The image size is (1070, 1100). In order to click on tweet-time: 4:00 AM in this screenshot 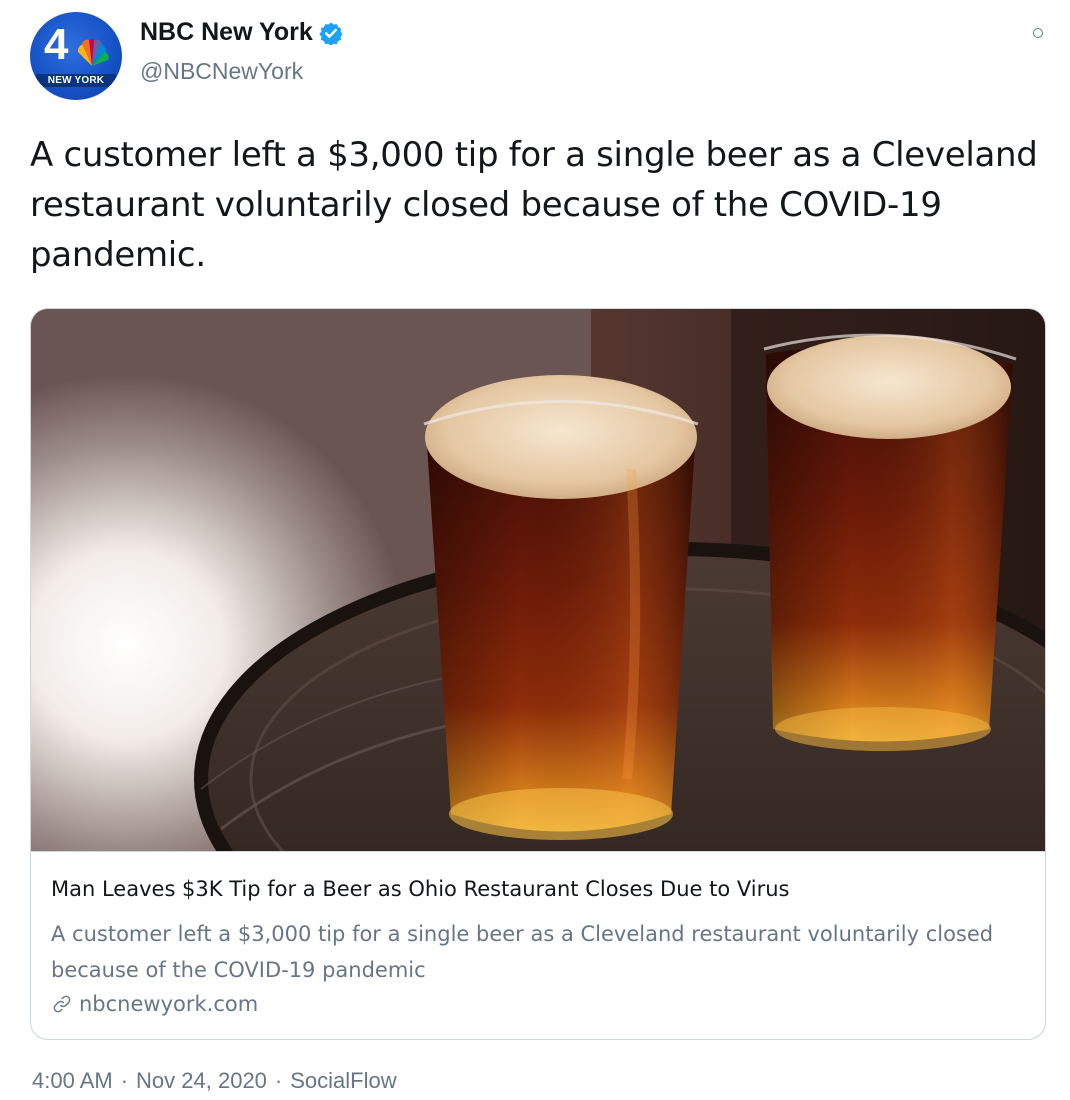, I will do `click(72, 1081)`.